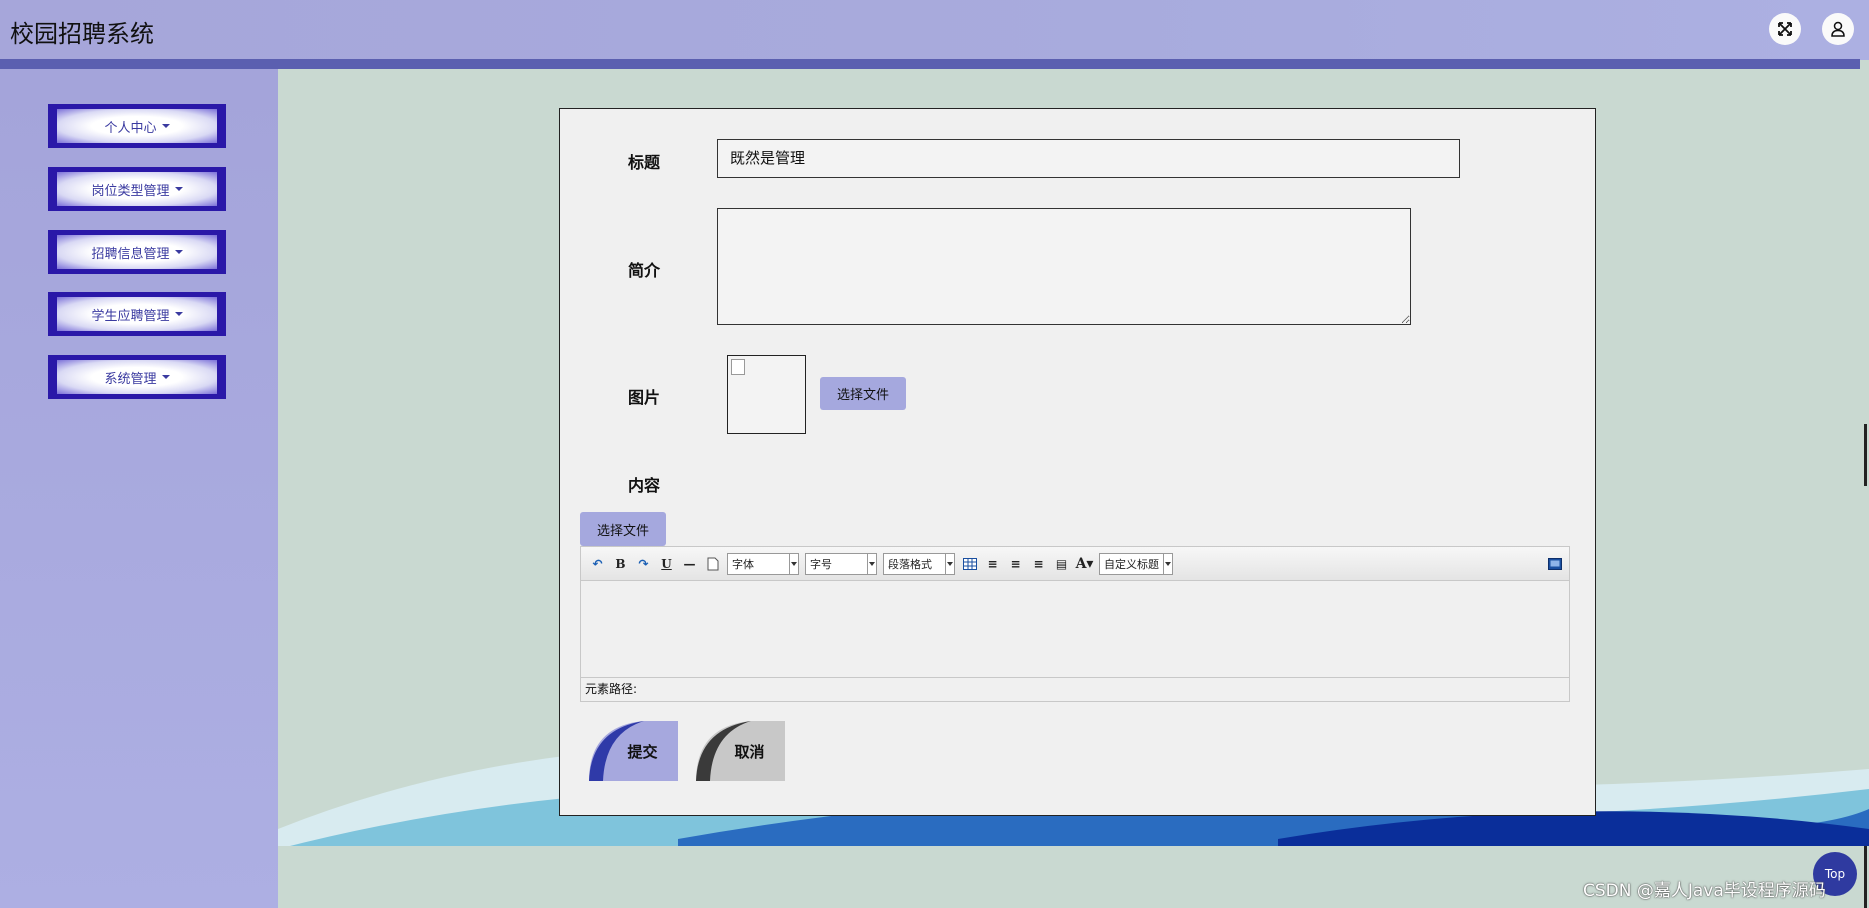  I want to click on image-preview, so click(766, 394).